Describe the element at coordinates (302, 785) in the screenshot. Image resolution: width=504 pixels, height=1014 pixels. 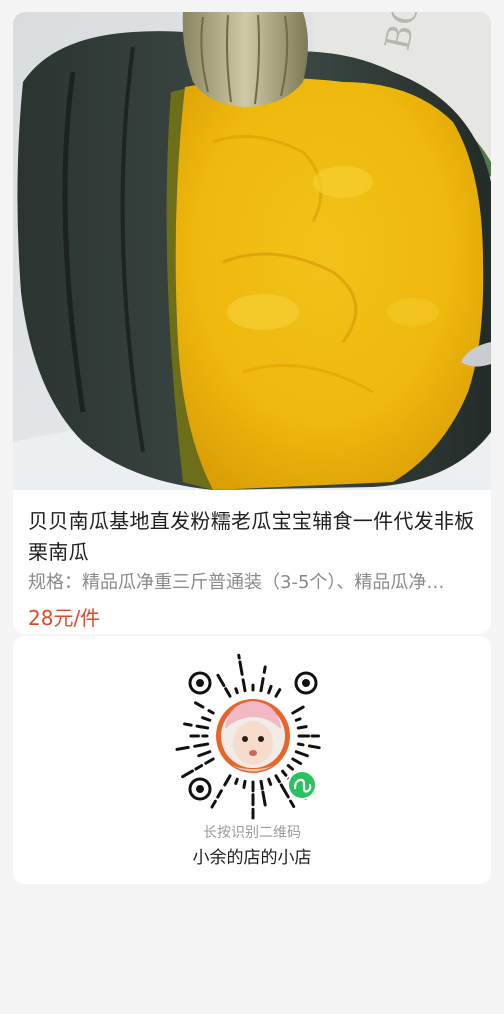
I see `wechat-mini-program-icon` at that location.